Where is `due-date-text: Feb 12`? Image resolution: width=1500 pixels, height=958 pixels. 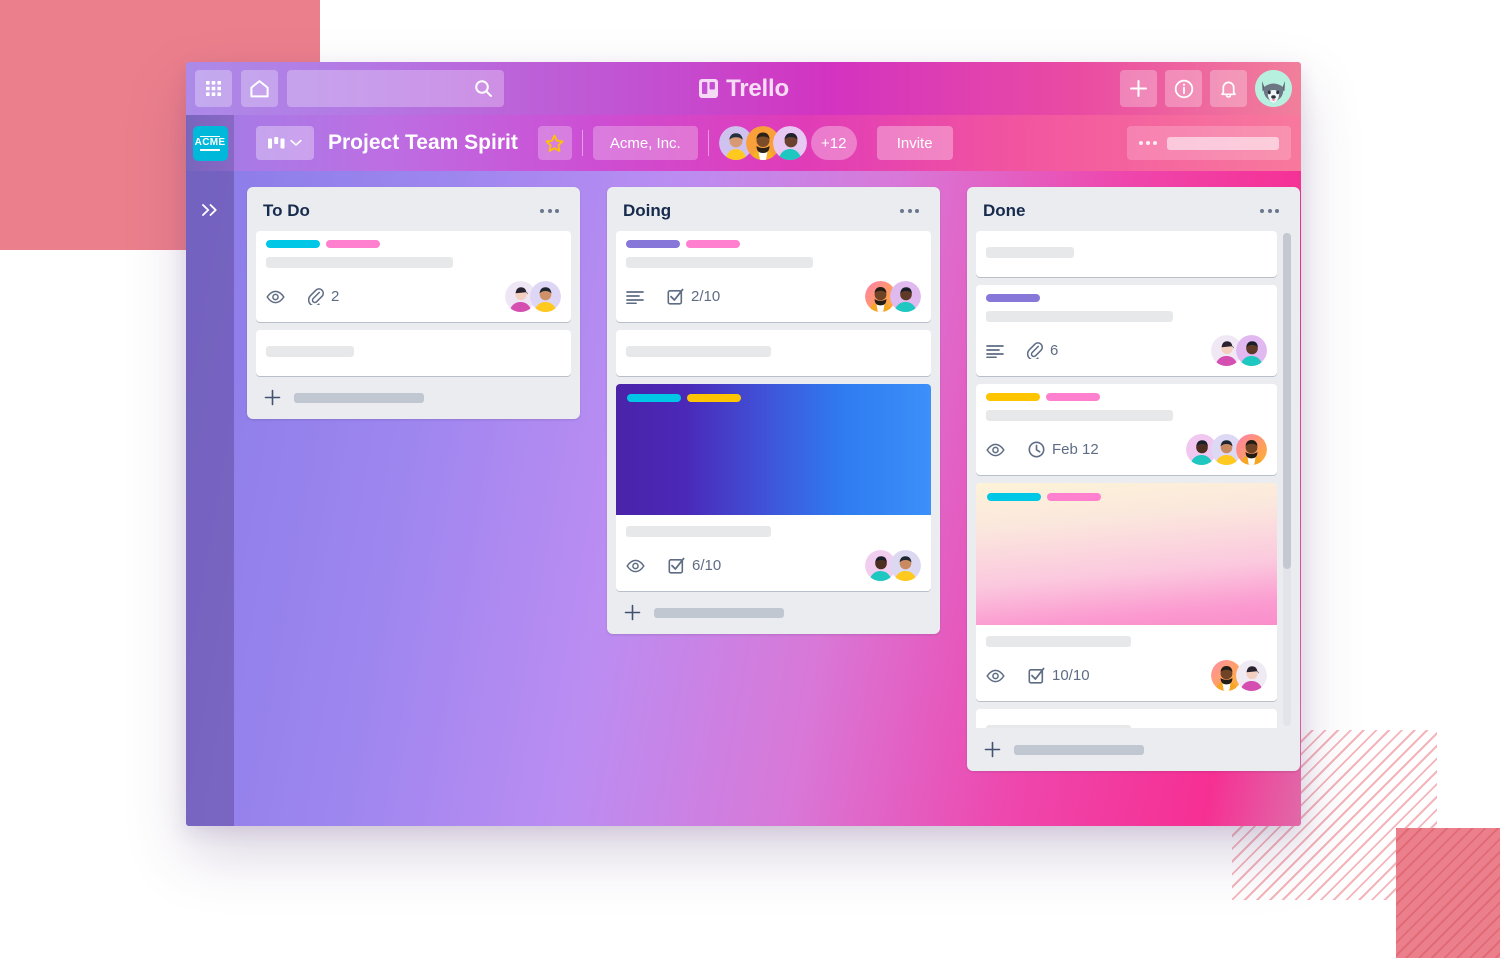 due-date-text: Feb 12 is located at coordinates (1075, 449).